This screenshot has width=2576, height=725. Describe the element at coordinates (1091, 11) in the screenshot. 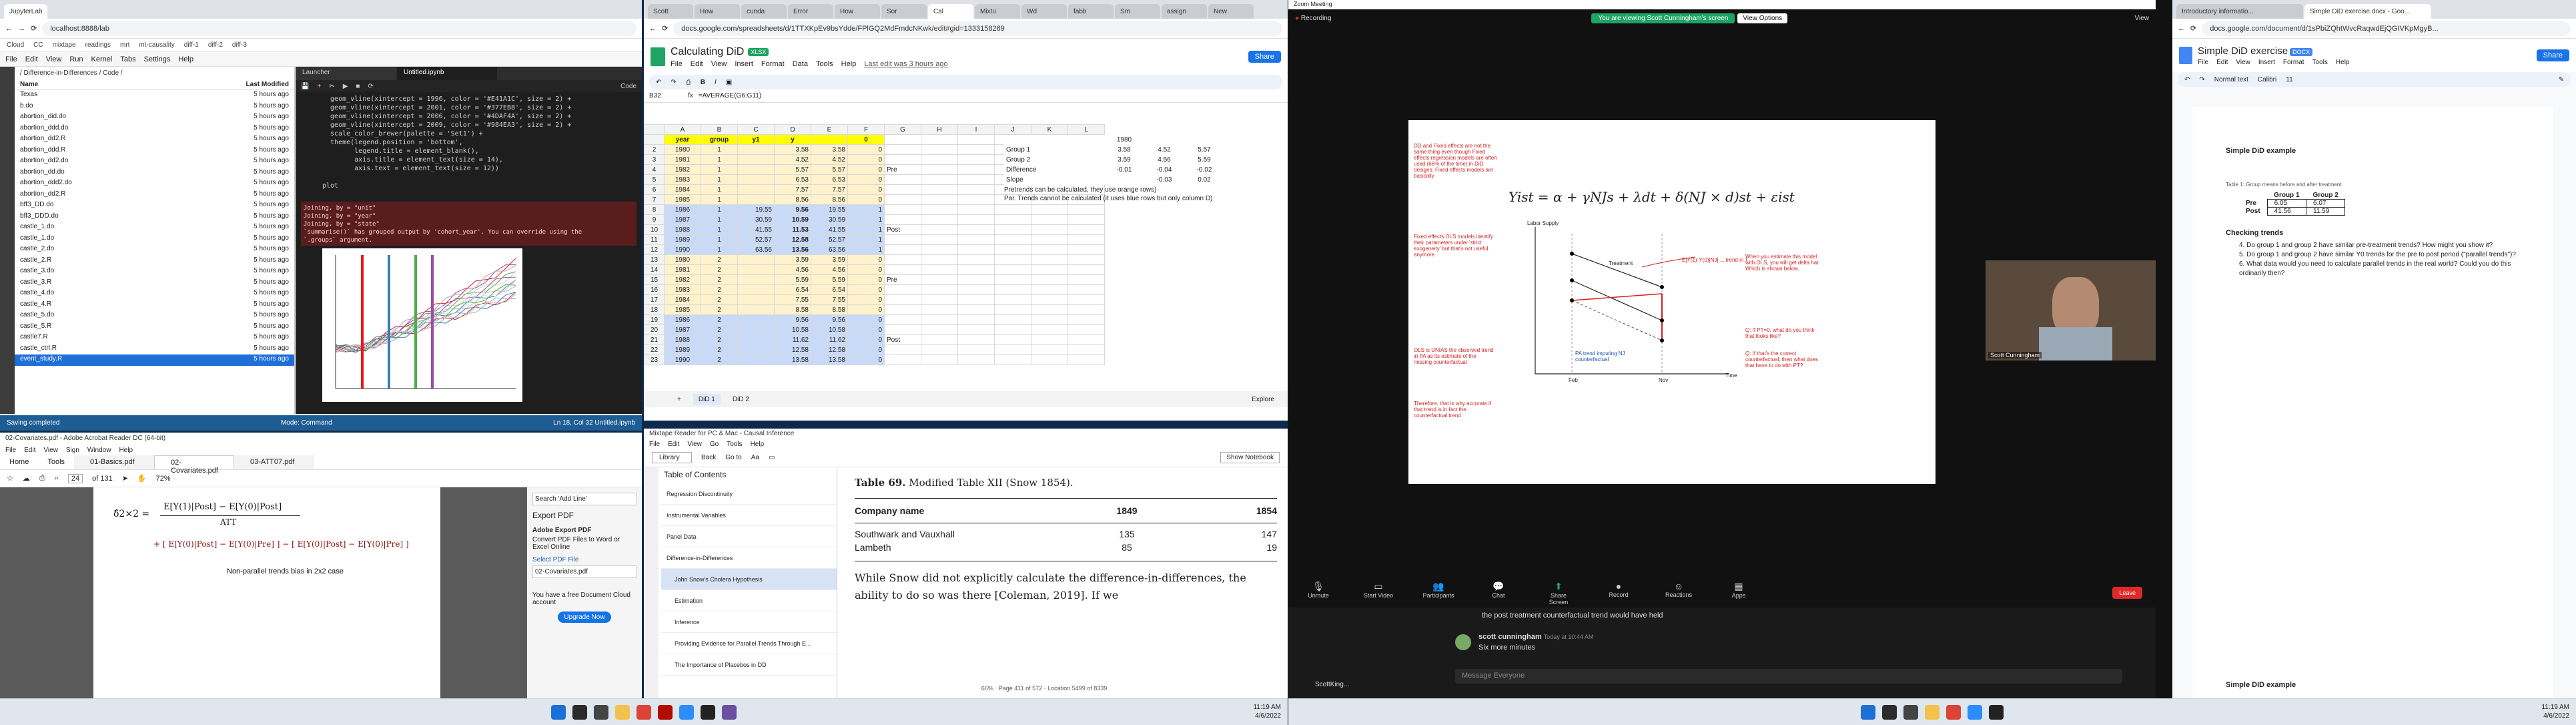

I see `browser-tab: fabb` at that location.